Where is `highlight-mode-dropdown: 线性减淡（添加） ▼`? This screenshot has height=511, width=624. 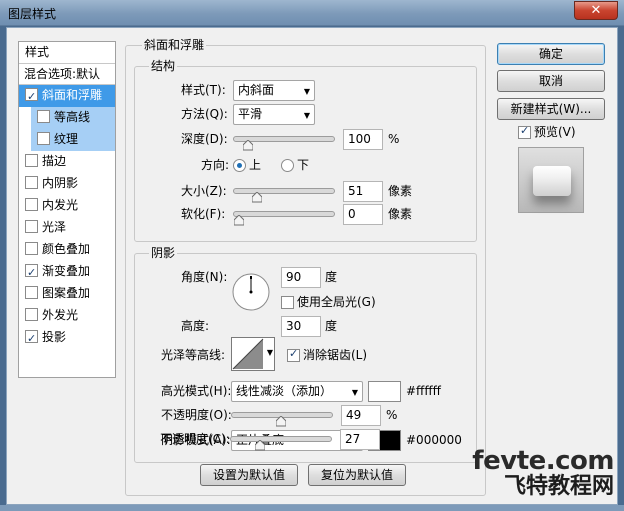 highlight-mode-dropdown: 线性减淡（添加） ▼ is located at coordinates (297, 391).